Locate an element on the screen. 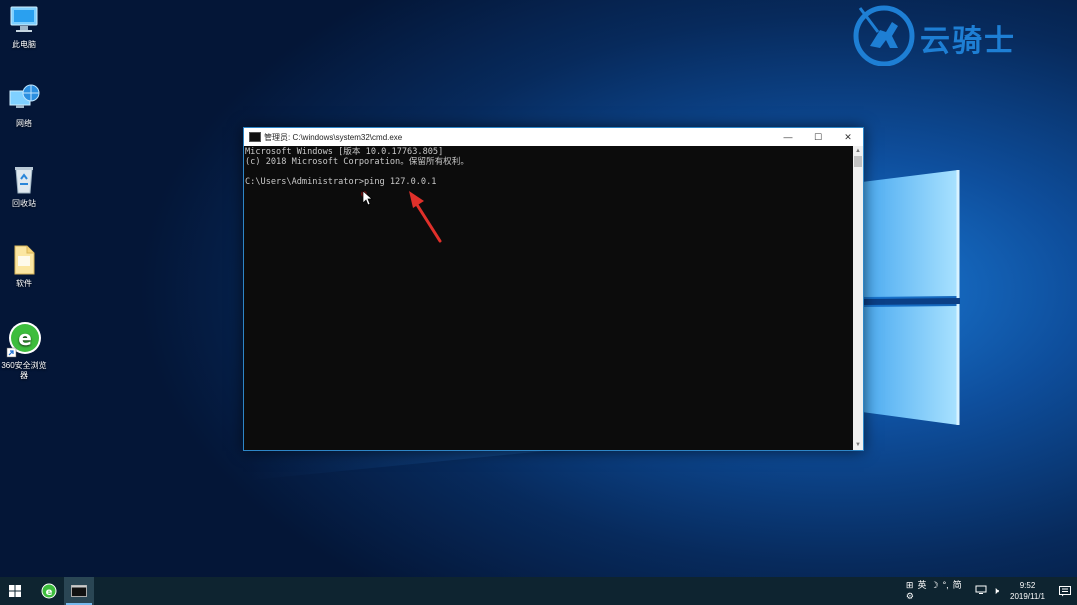 The width and height of the screenshot is (1077, 605). system-tray: ⊞ 英 ☽ °, 简 ⚙ 🕨 9:52 2019/11/1 is located at coordinates (991, 591).